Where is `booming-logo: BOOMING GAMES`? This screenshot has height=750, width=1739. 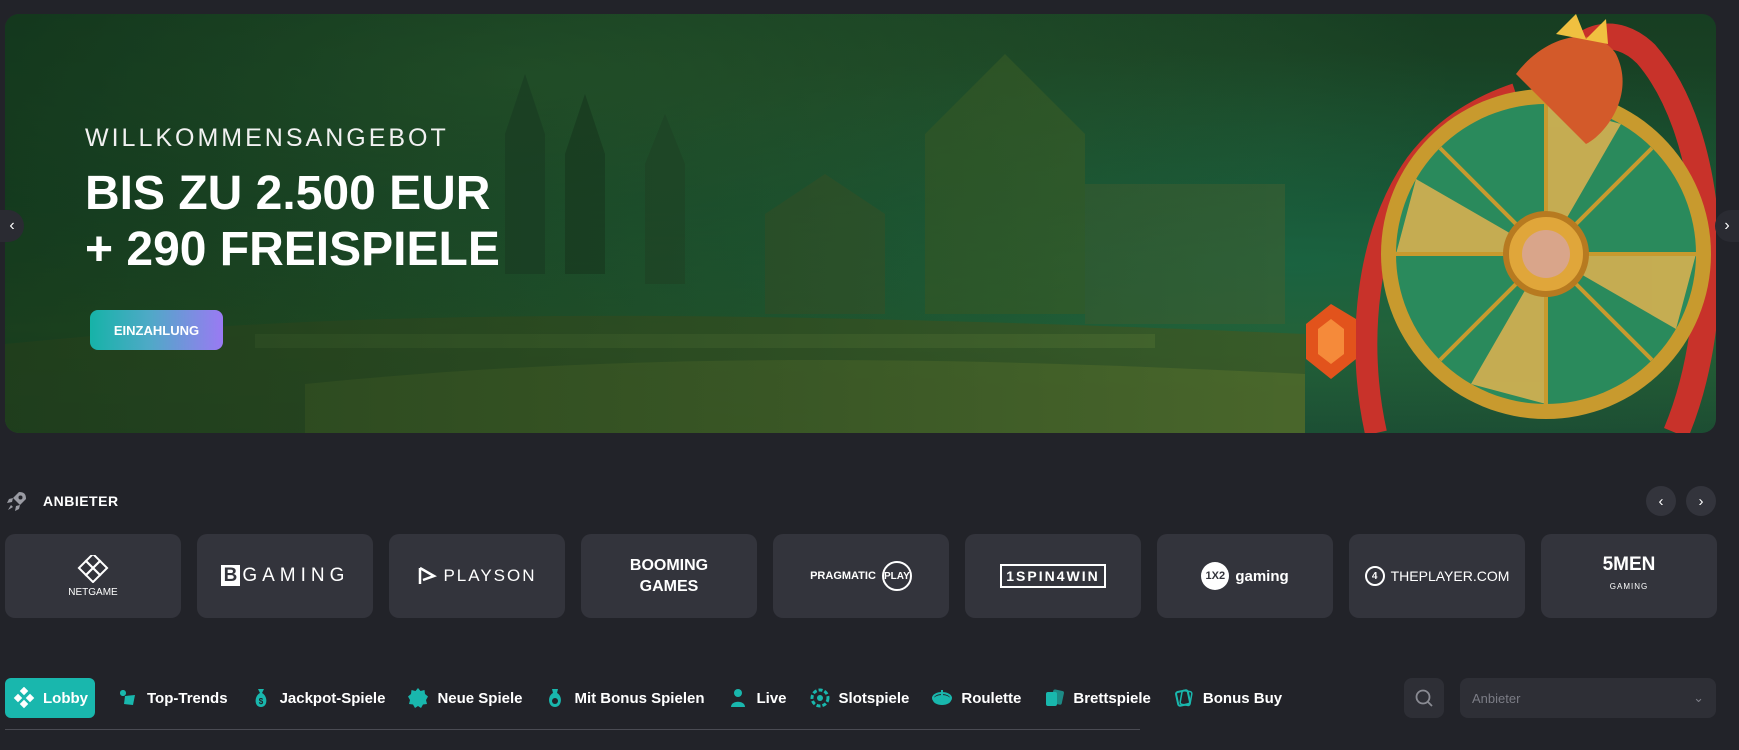 booming-logo: BOOMING GAMES is located at coordinates (669, 576).